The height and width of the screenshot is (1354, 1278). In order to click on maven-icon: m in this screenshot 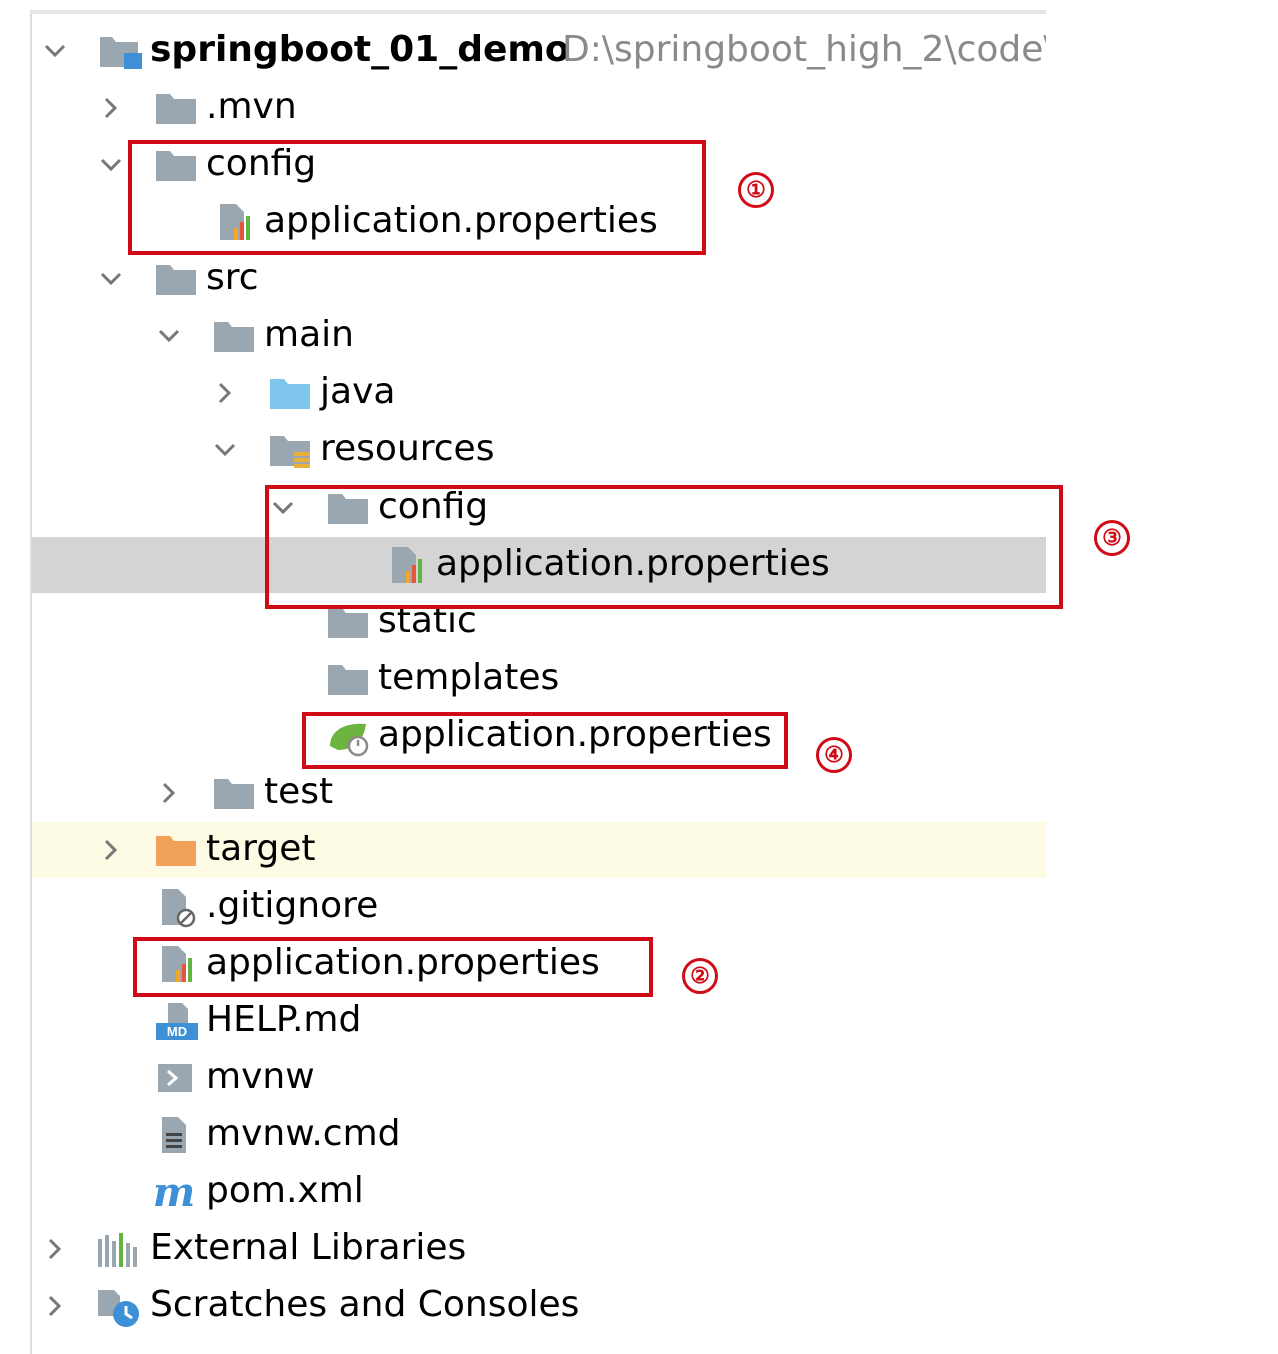, I will do `click(175, 1192)`.